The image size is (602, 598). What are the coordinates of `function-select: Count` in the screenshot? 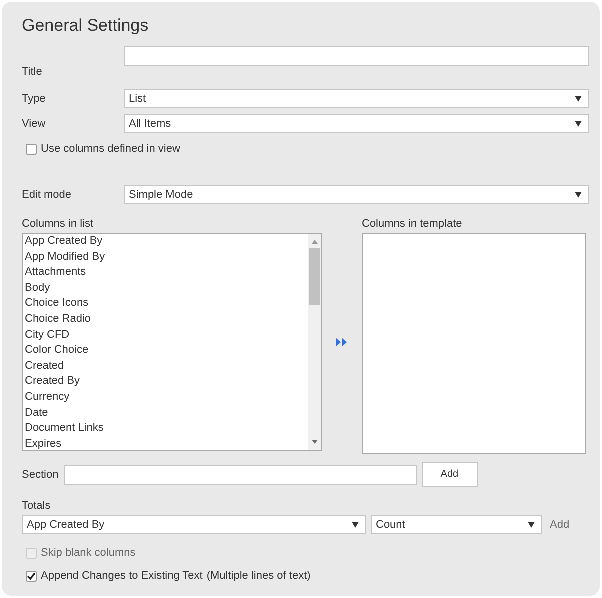 It's located at (456, 524).